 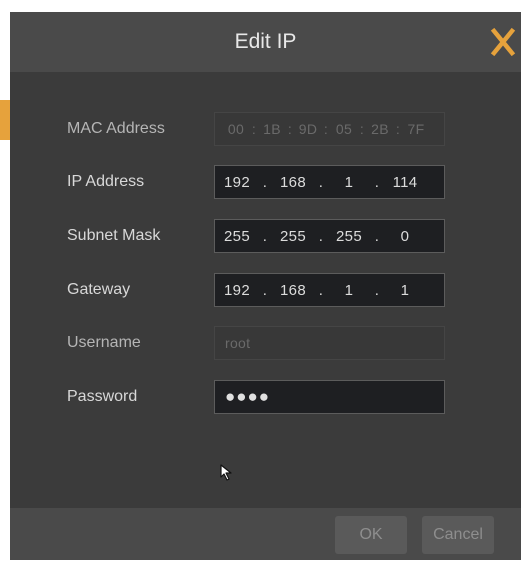 I want to click on mac-address-row: MAC Address 00 : 1B : 9D : 05 : 2B : 7F, so click(x=265, y=129).